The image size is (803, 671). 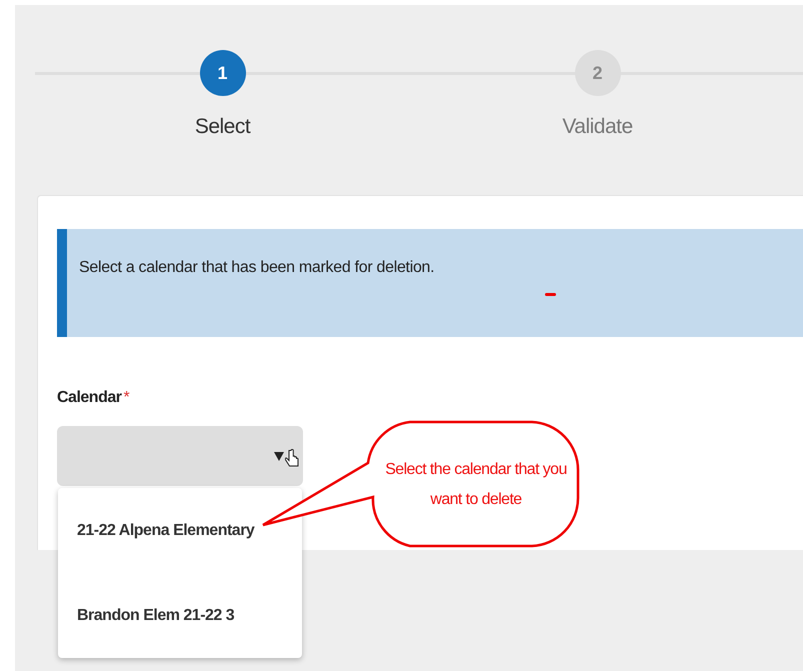 What do you see at coordinates (89, 398) in the screenshot?
I see `field-label: Calendar` at bounding box center [89, 398].